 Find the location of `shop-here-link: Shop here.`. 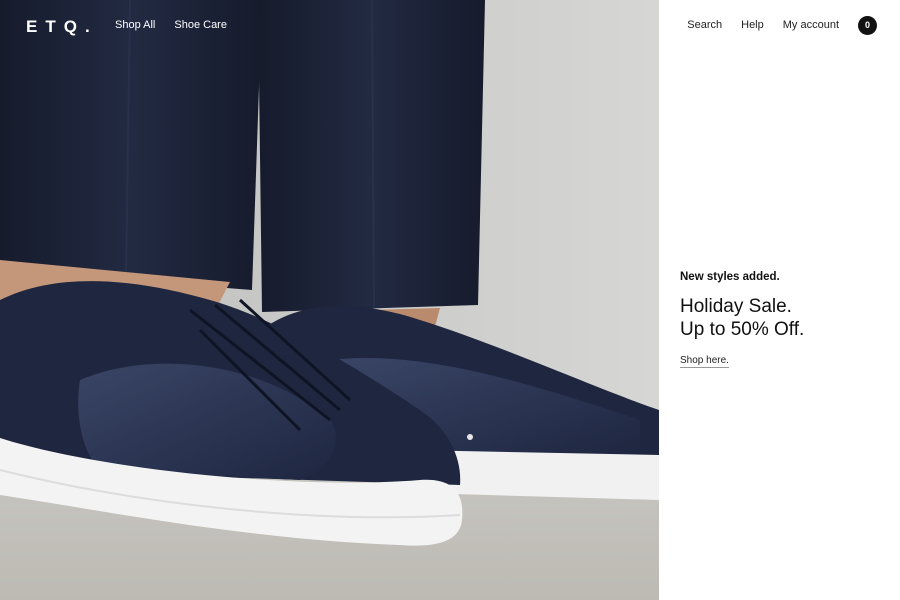

shop-here-link: Shop here. is located at coordinates (704, 361).